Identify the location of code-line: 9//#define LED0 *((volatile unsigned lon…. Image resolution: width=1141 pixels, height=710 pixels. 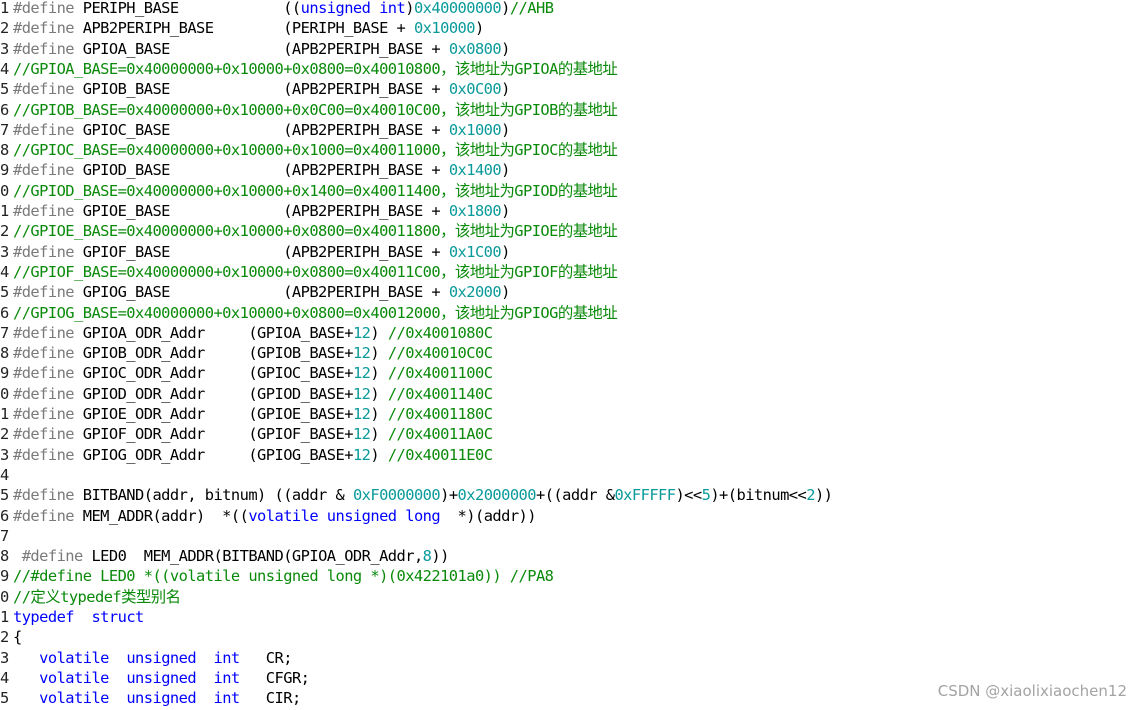
(277, 576).